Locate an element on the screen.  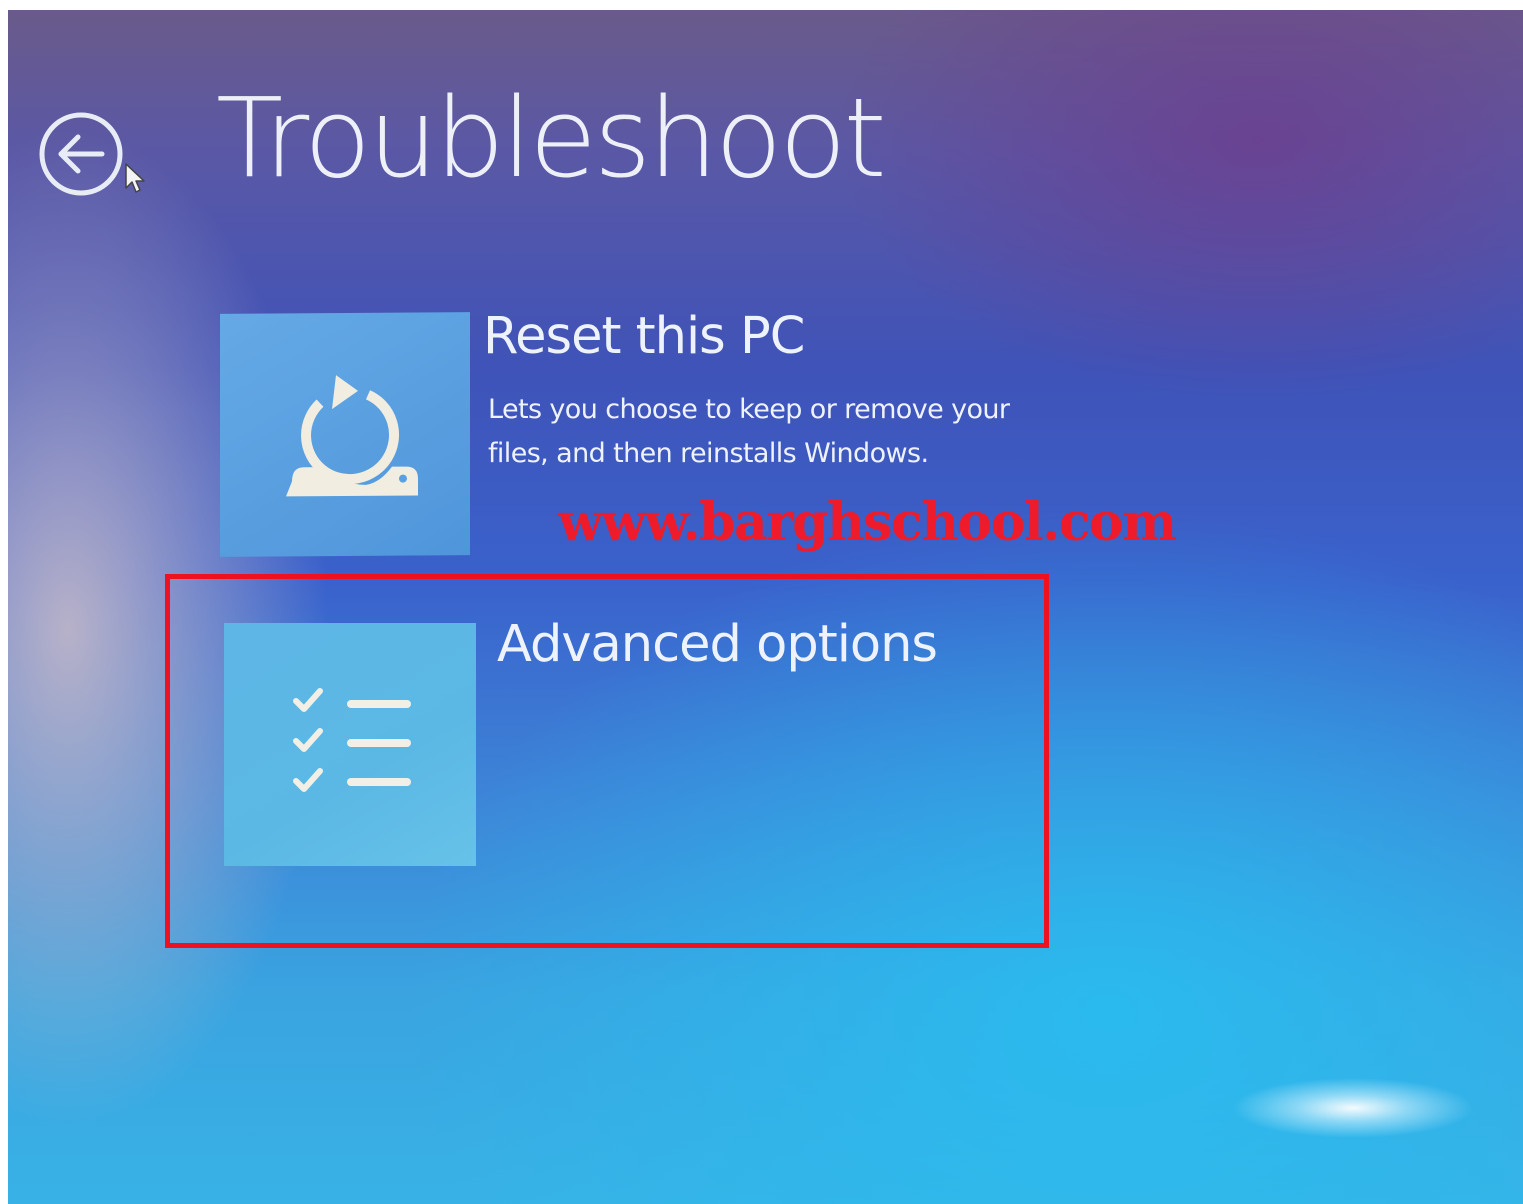
back-button is located at coordinates (82, 155).